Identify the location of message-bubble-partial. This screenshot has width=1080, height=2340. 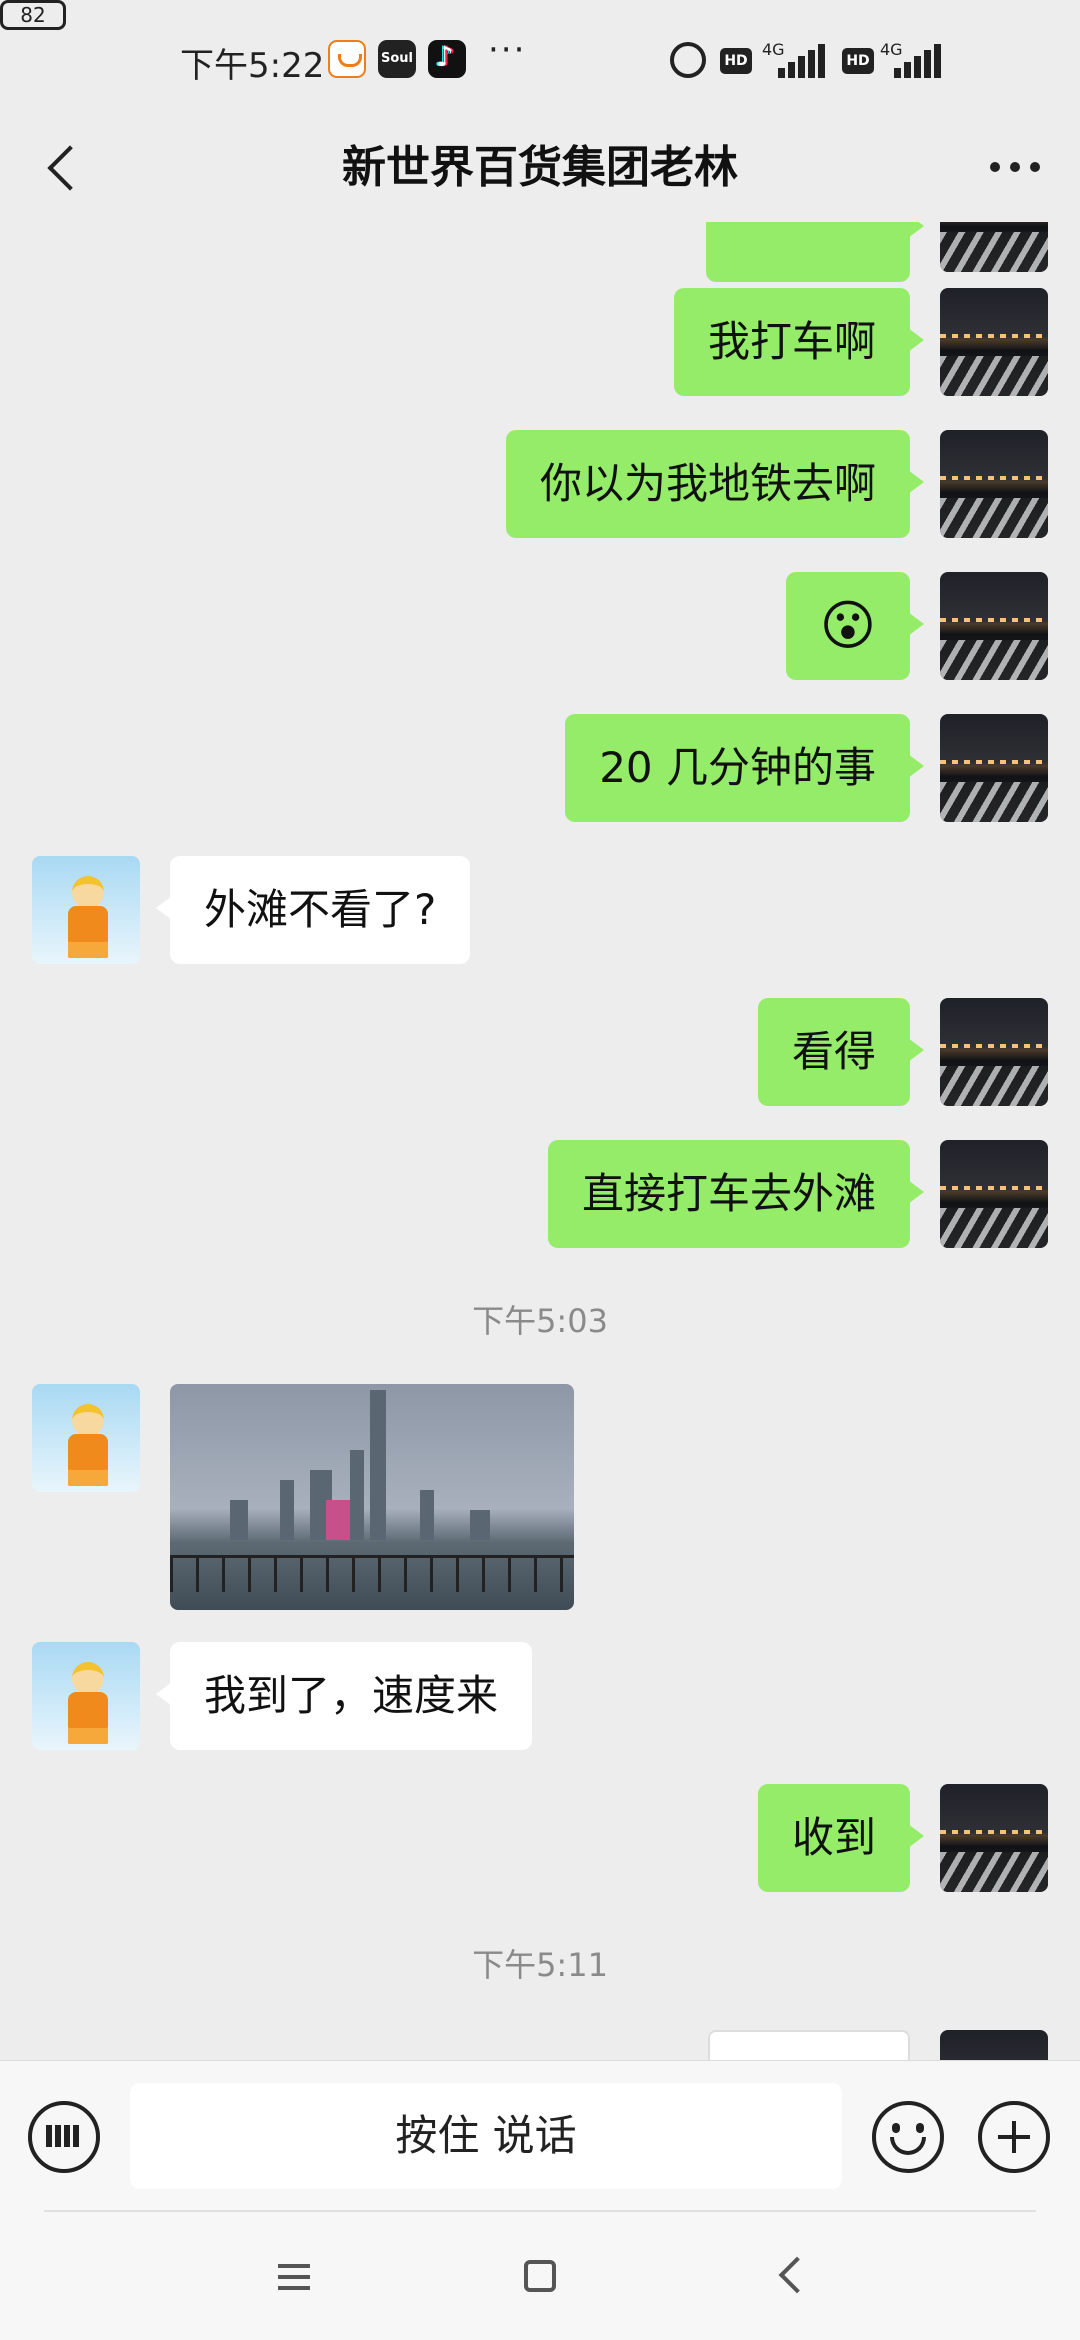
(815, 252).